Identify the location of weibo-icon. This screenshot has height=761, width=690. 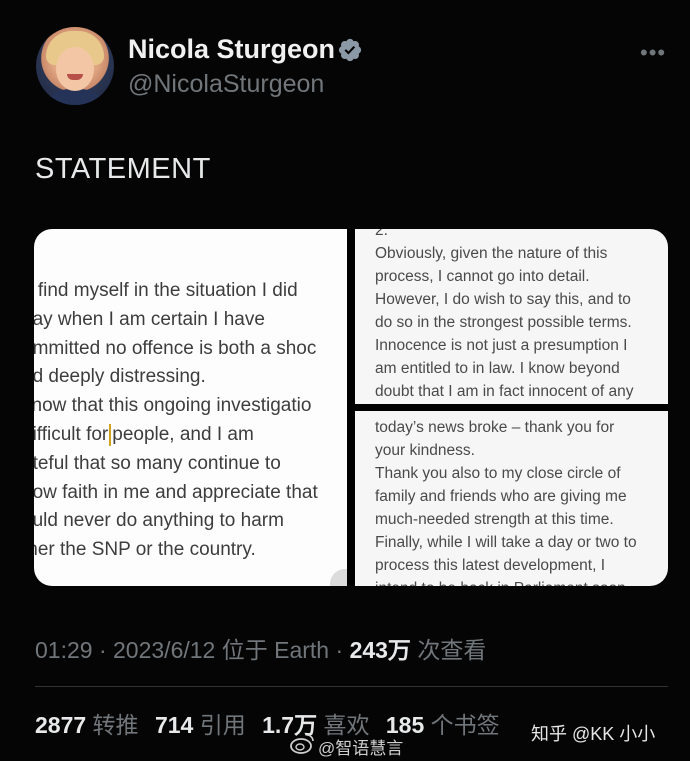
(302, 744).